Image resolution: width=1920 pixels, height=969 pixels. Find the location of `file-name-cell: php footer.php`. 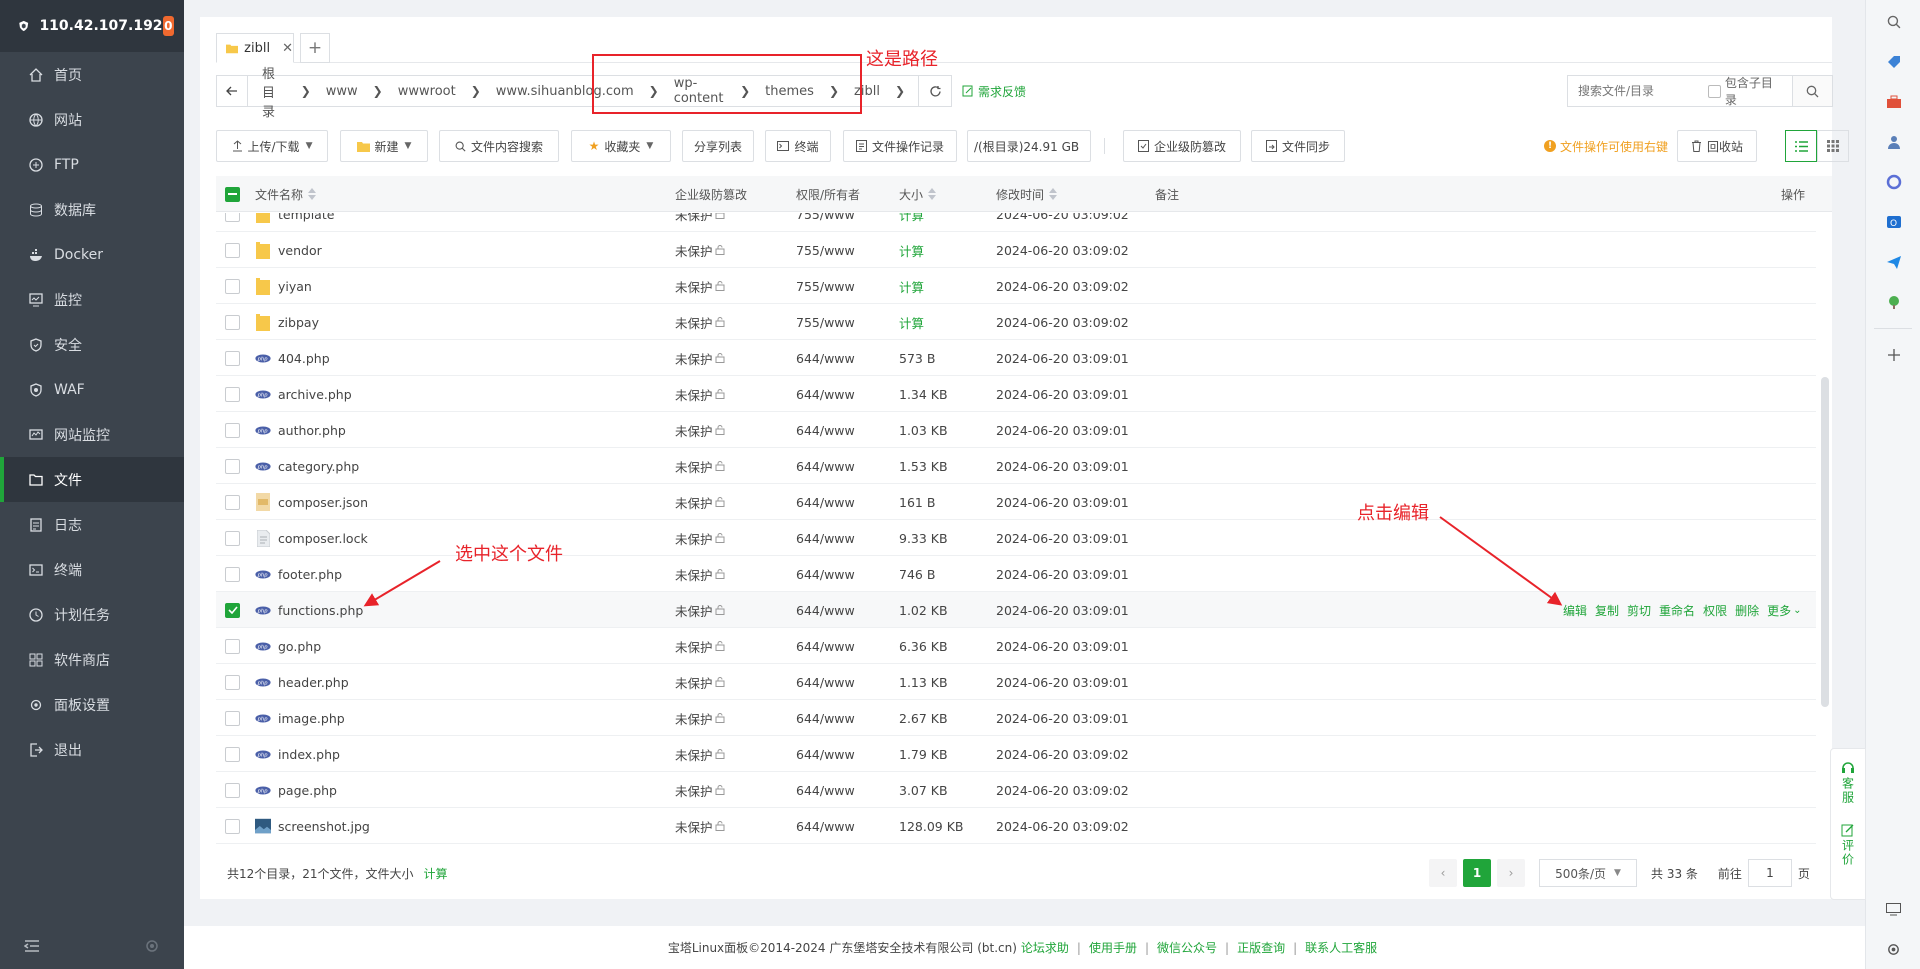

file-name-cell: php footer.php is located at coordinates (298, 574).